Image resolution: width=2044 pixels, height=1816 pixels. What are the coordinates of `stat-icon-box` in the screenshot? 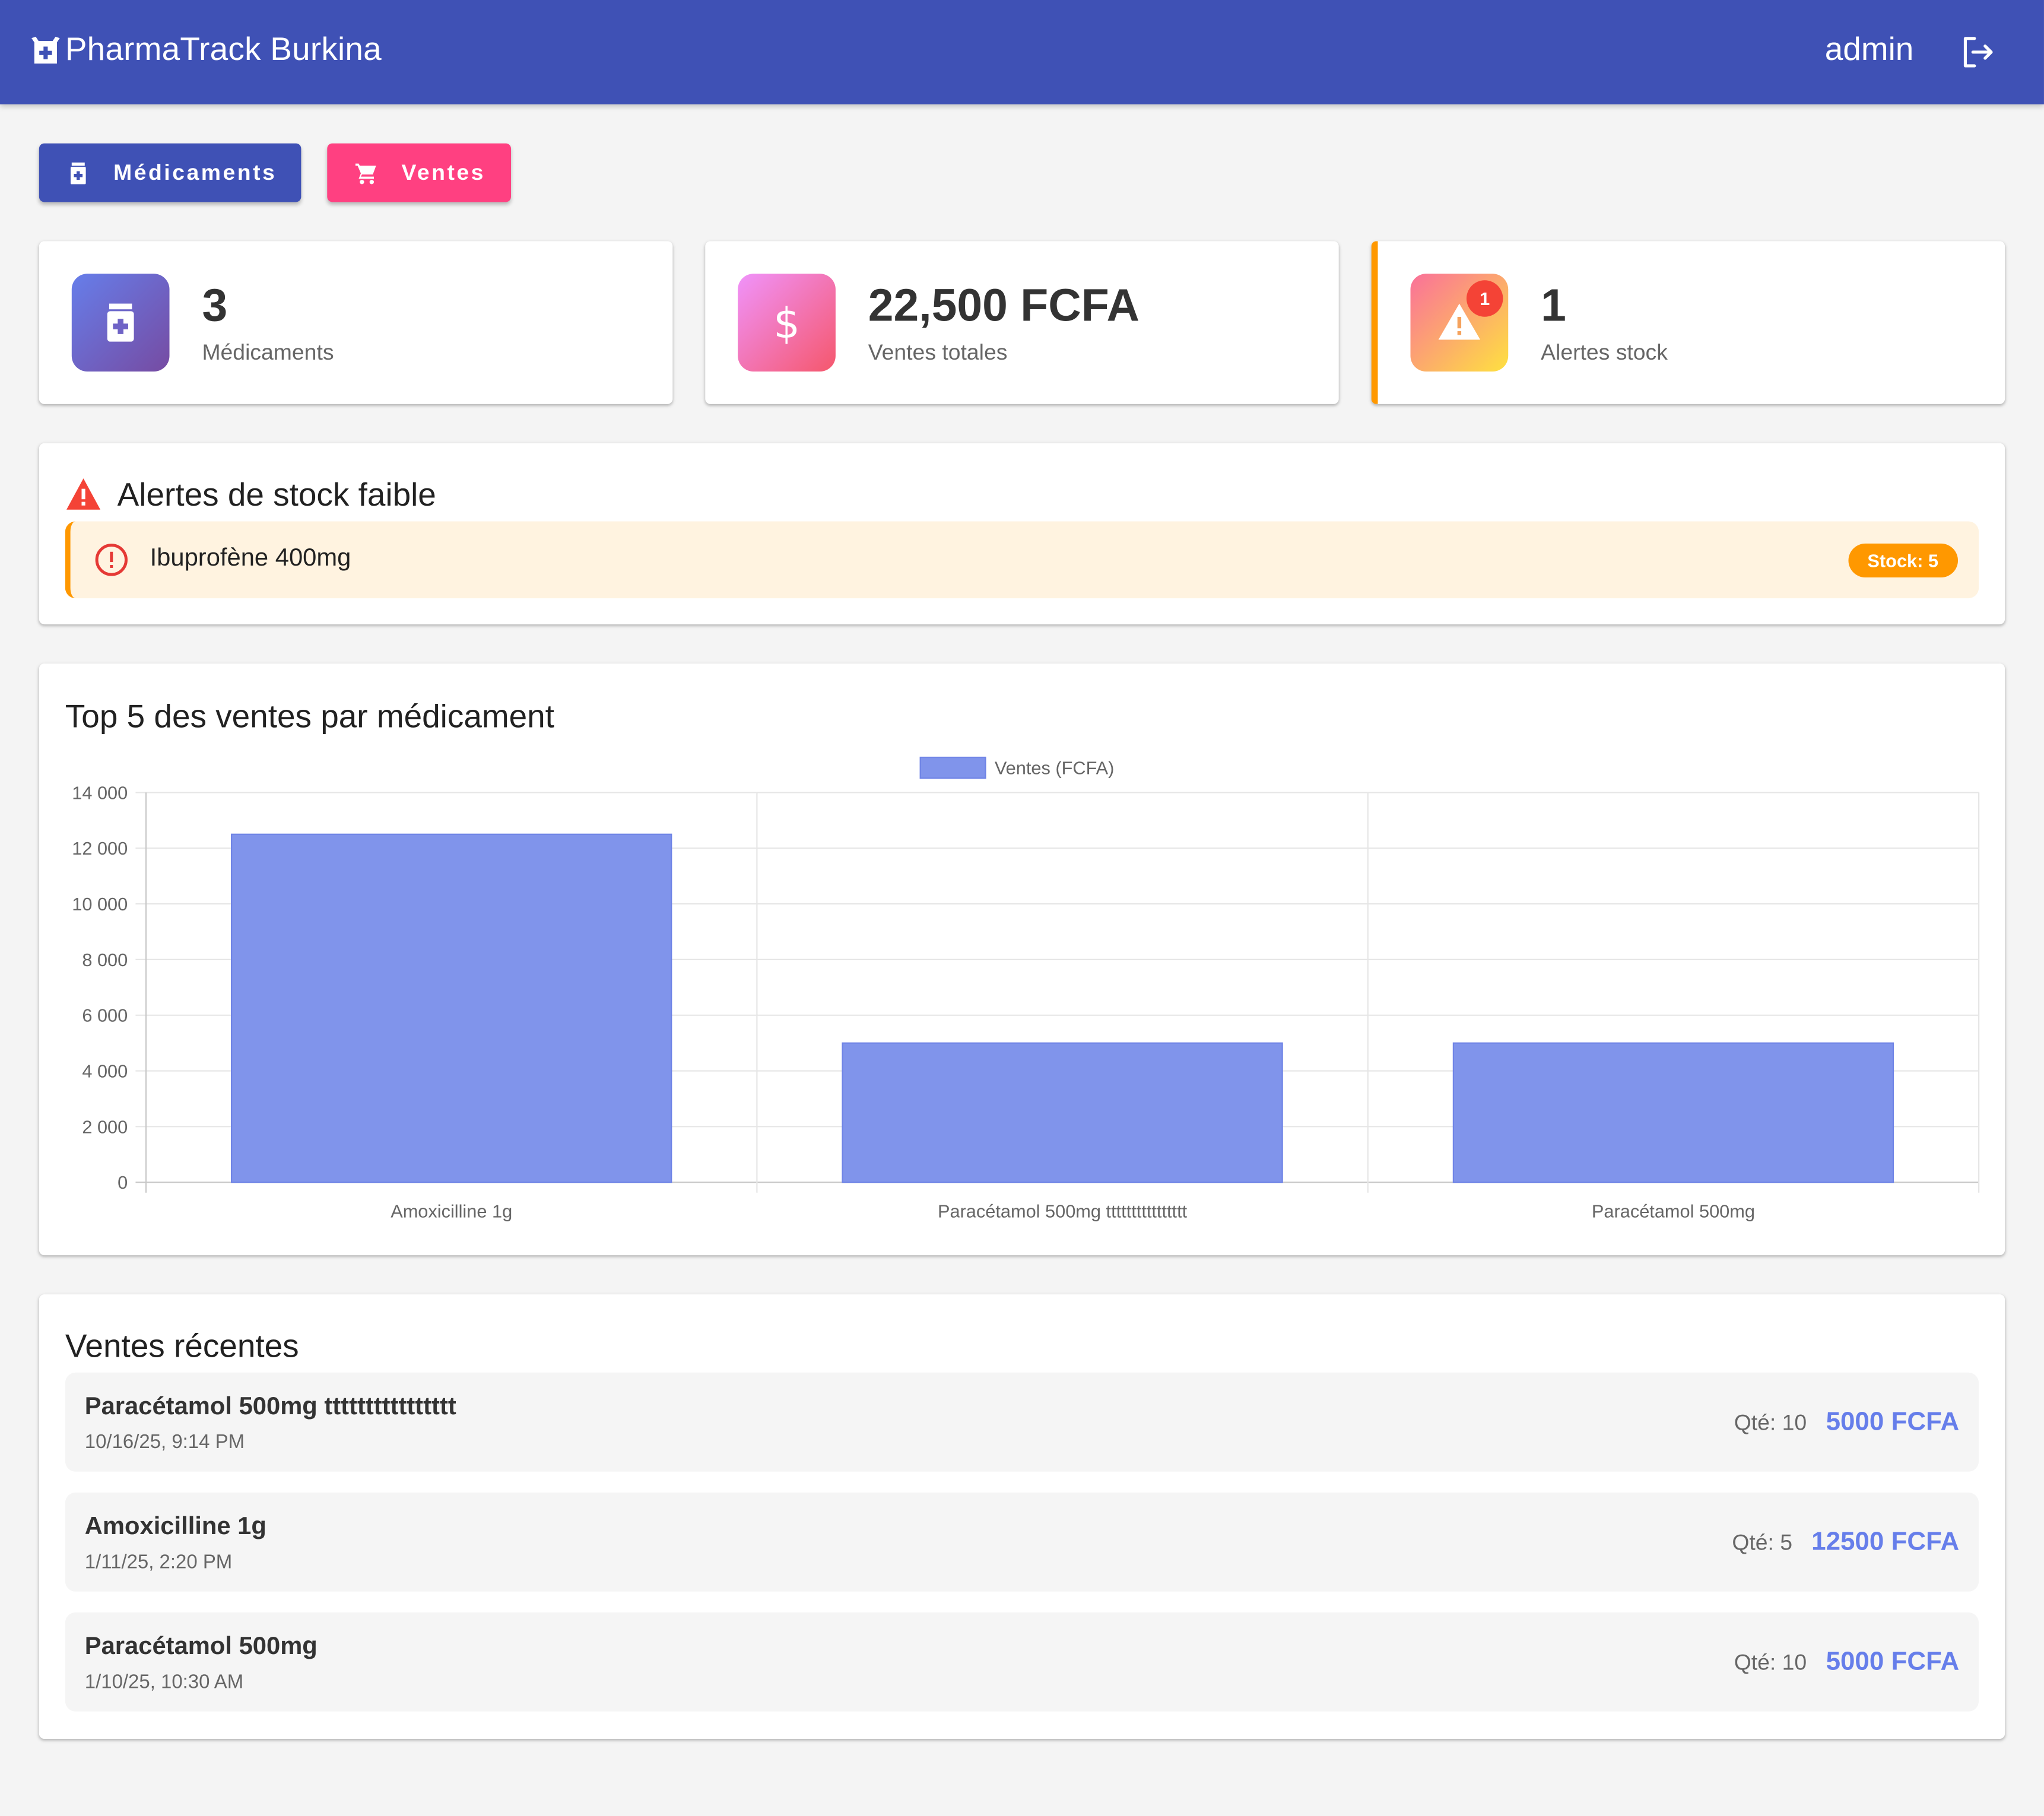 It's located at (121, 323).